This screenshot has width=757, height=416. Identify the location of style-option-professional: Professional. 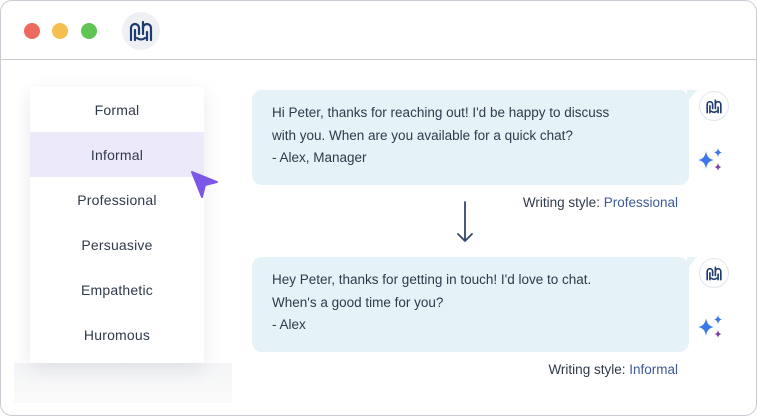
(117, 199).